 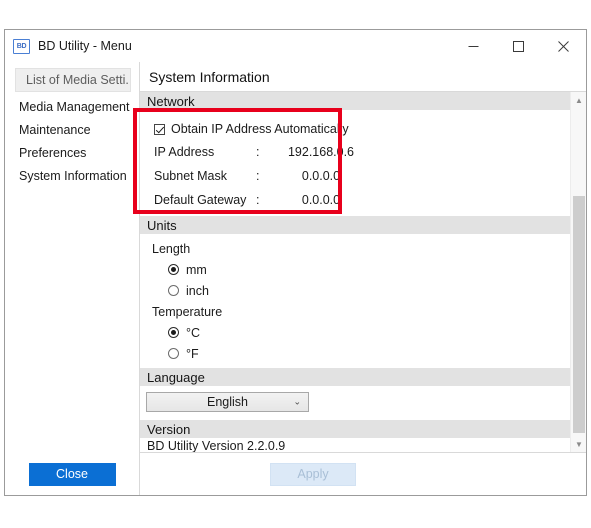 I want to click on window-controls, so click(x=518, y=46).